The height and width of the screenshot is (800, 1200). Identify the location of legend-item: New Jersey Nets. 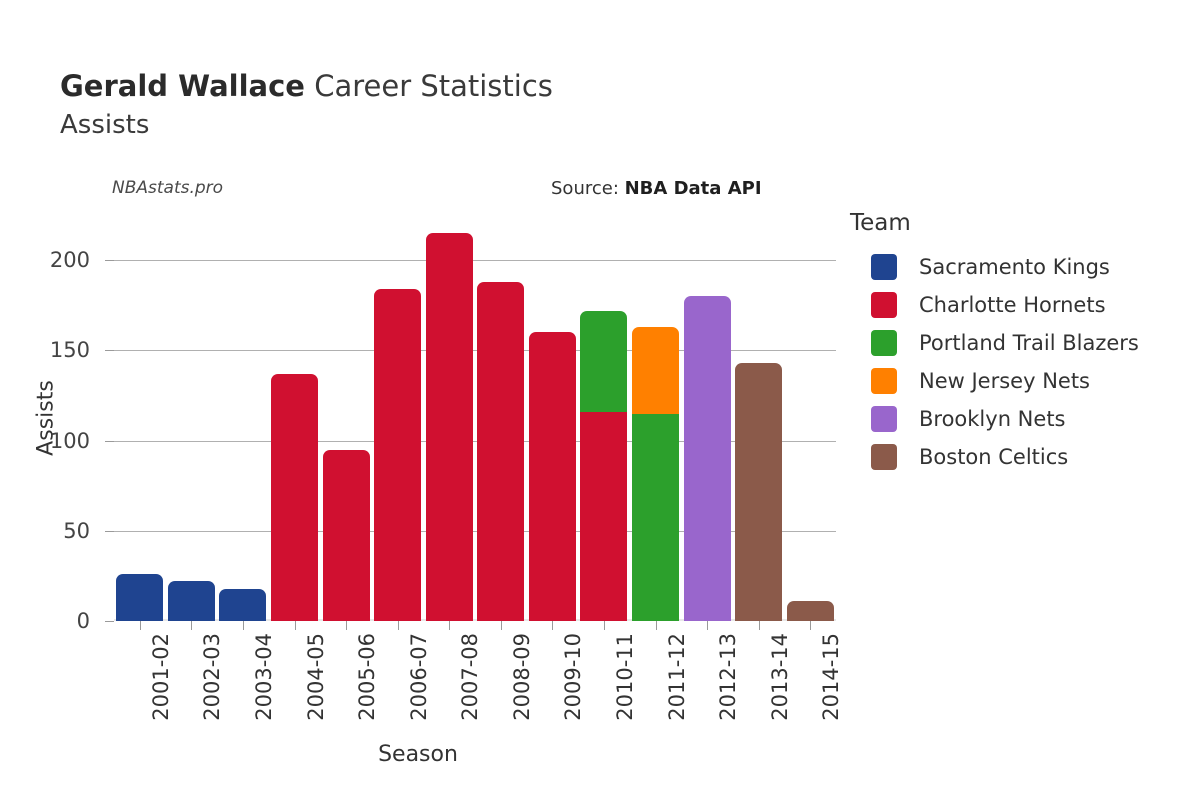
(1020, 381).